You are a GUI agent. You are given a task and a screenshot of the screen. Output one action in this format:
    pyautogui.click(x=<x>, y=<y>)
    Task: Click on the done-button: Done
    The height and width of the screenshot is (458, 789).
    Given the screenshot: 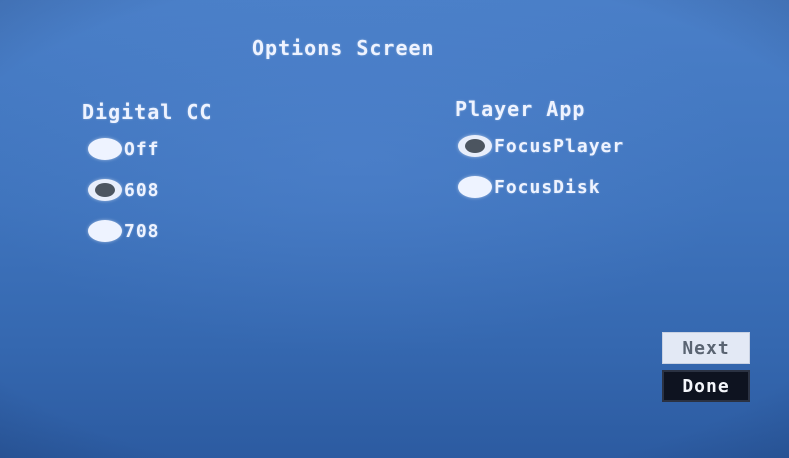 What is the action you would take?
    pyautogui.click(x=706, y=386)
    